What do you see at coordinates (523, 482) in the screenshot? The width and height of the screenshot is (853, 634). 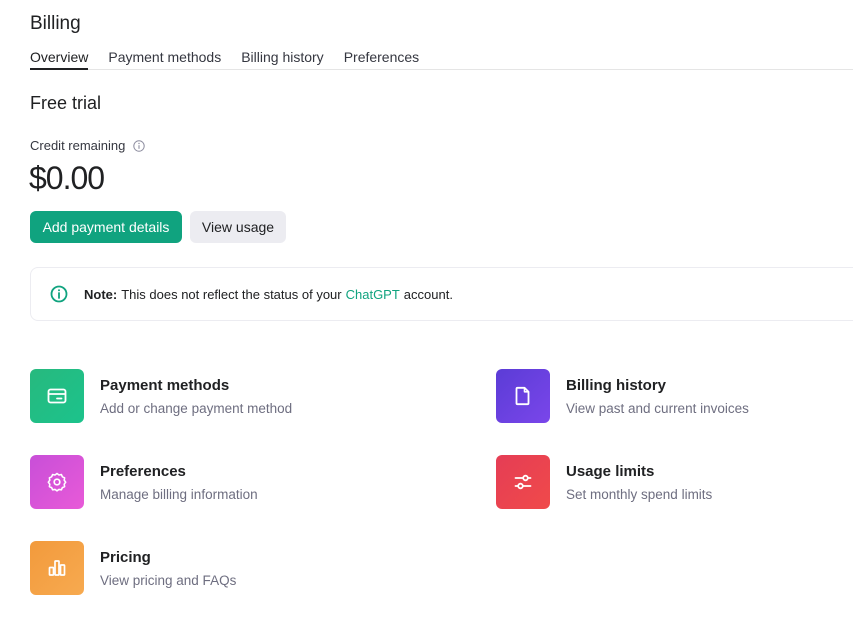 I see `sliders-icon` at bounding box center [523, 482].